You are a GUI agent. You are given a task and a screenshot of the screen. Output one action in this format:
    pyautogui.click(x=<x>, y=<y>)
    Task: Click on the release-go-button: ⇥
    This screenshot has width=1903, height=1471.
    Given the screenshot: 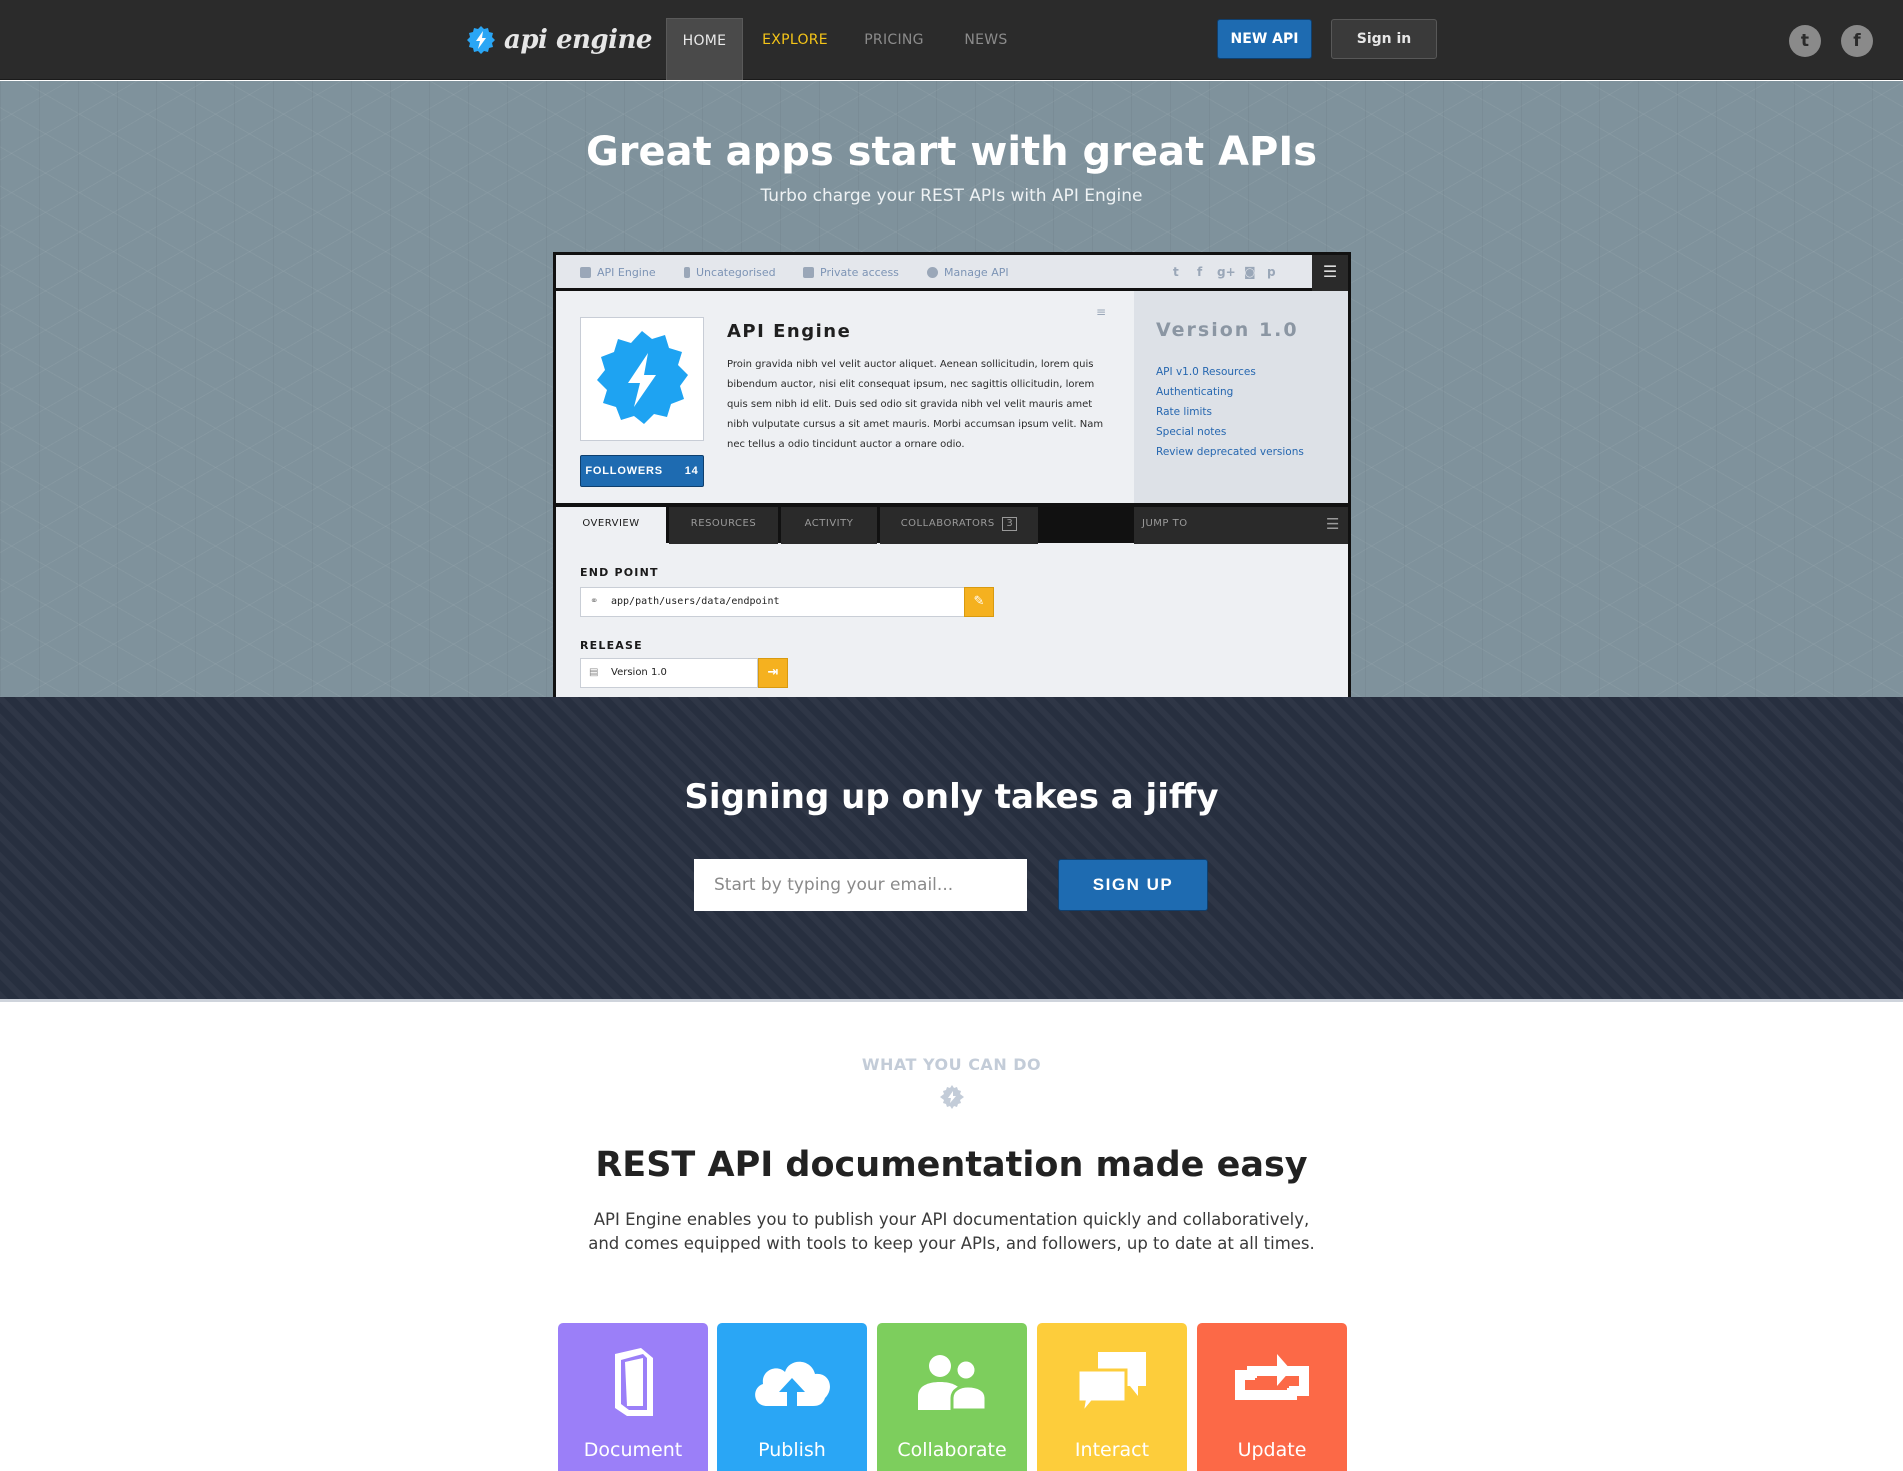 What is the action you would take?
    pyautogui.click(x=773, y=673)
    